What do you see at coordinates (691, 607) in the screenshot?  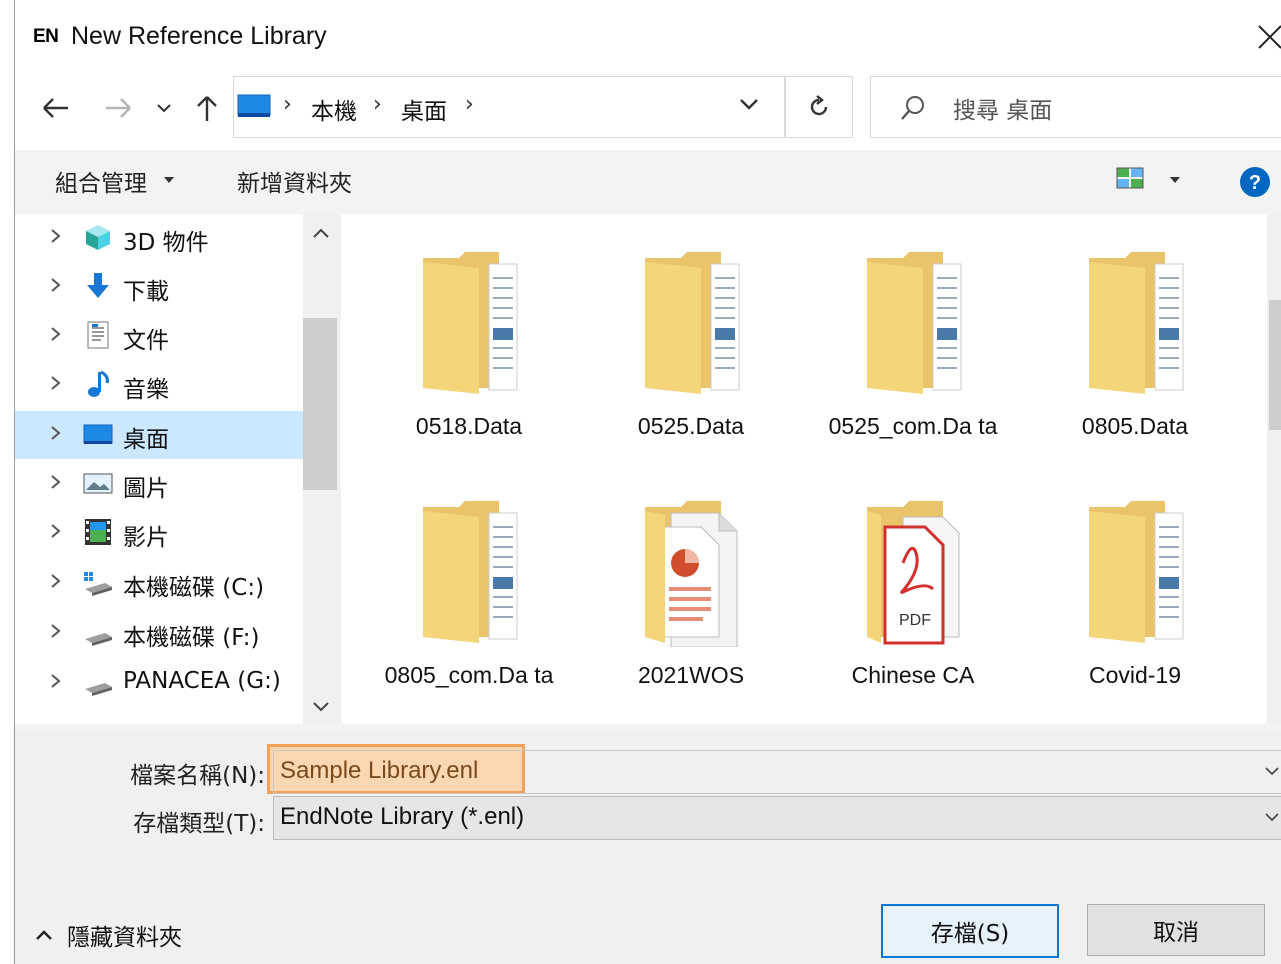 I see `file-item: 2021WOS` at bounding box center [691, 607].